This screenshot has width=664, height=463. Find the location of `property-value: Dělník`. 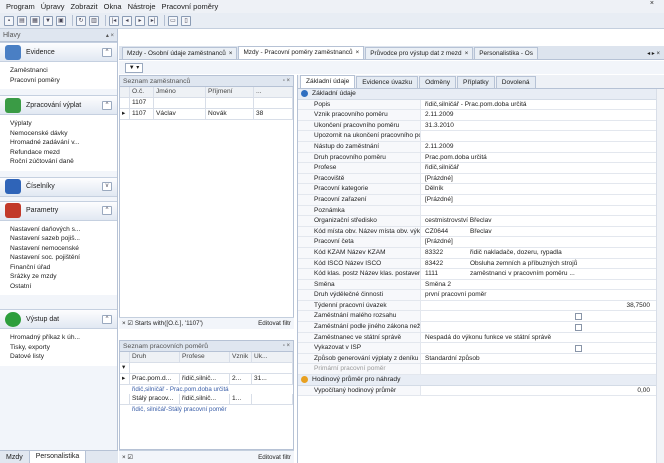

property-value: Dělník is located at coordinates (542, 189).